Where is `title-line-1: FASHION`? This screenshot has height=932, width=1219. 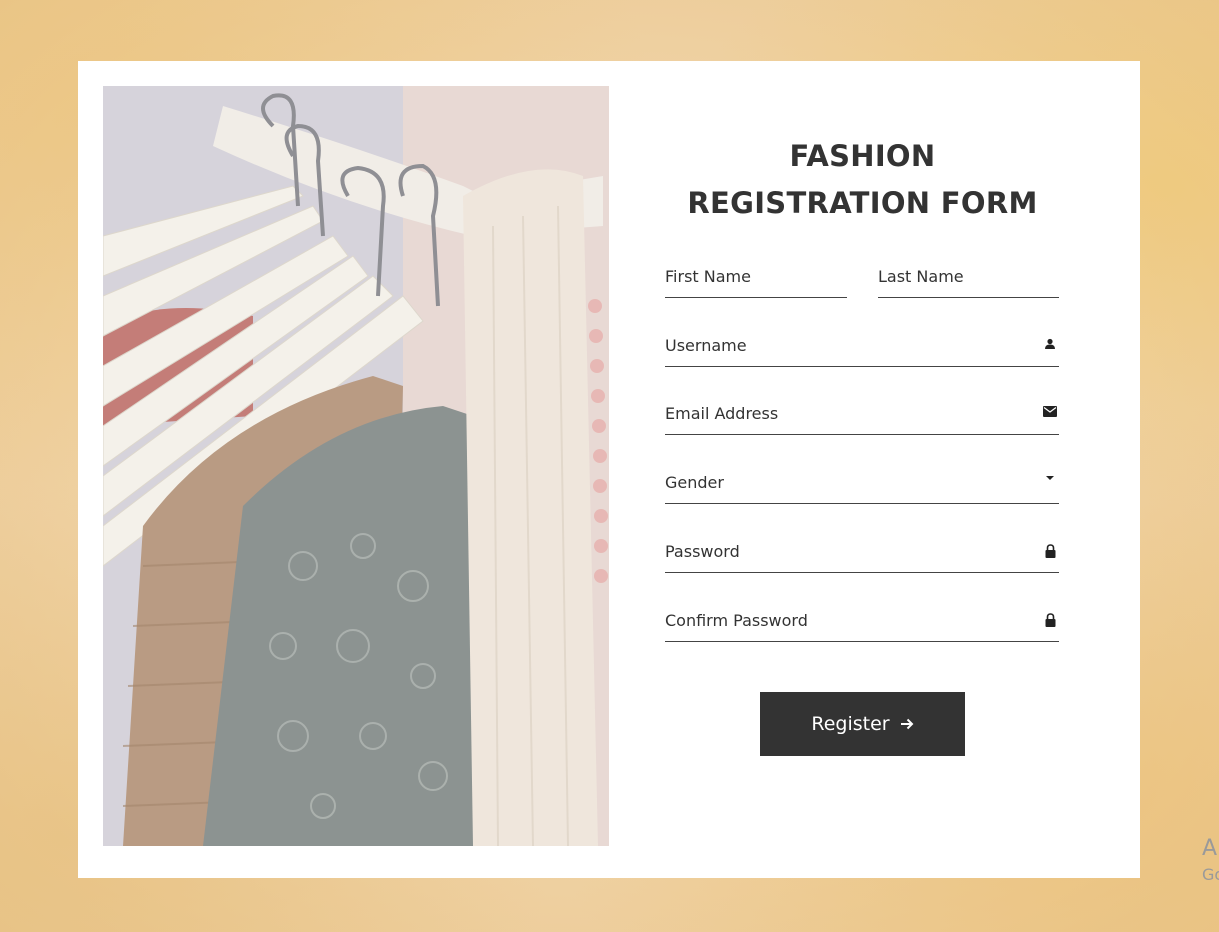
title-line-1: FASHION is located at coordinates (862, 156).